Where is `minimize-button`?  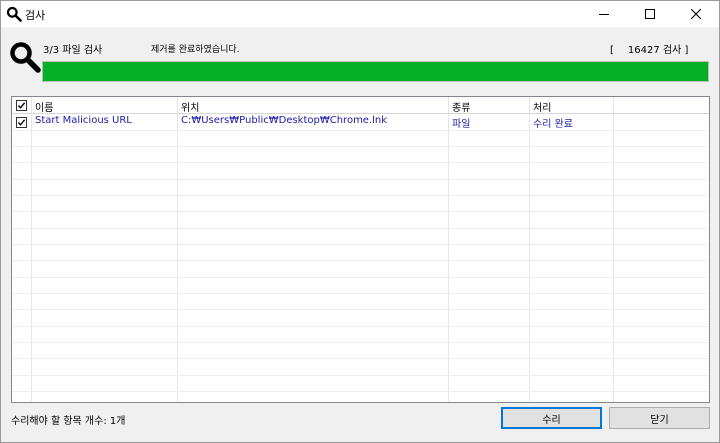 minimize-button is located at coordinates (604, 14).